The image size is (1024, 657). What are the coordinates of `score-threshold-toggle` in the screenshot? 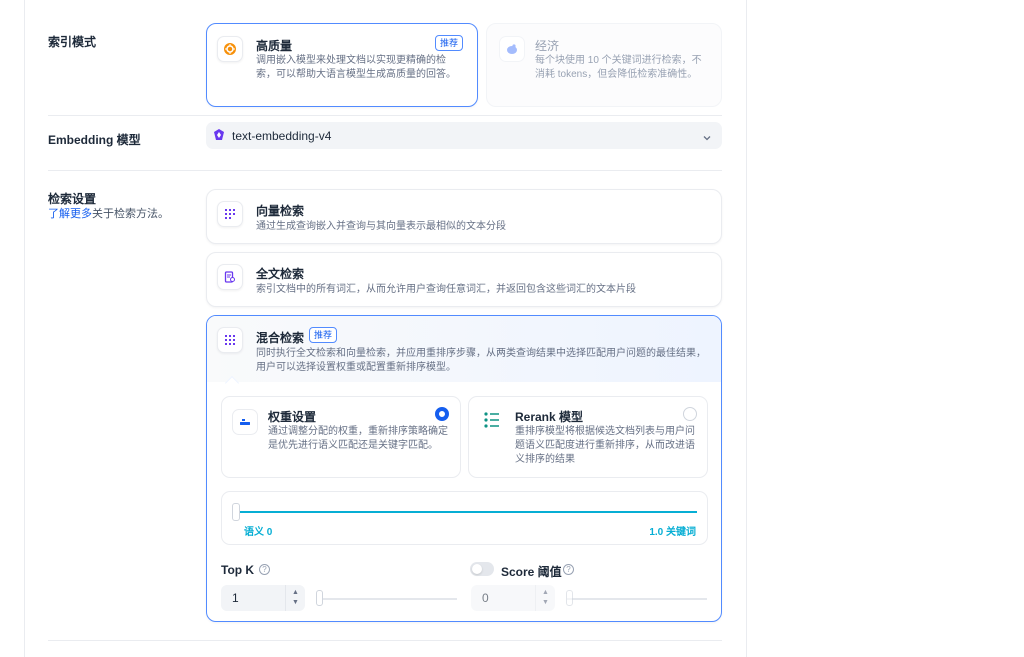 It's located at (482, 569).